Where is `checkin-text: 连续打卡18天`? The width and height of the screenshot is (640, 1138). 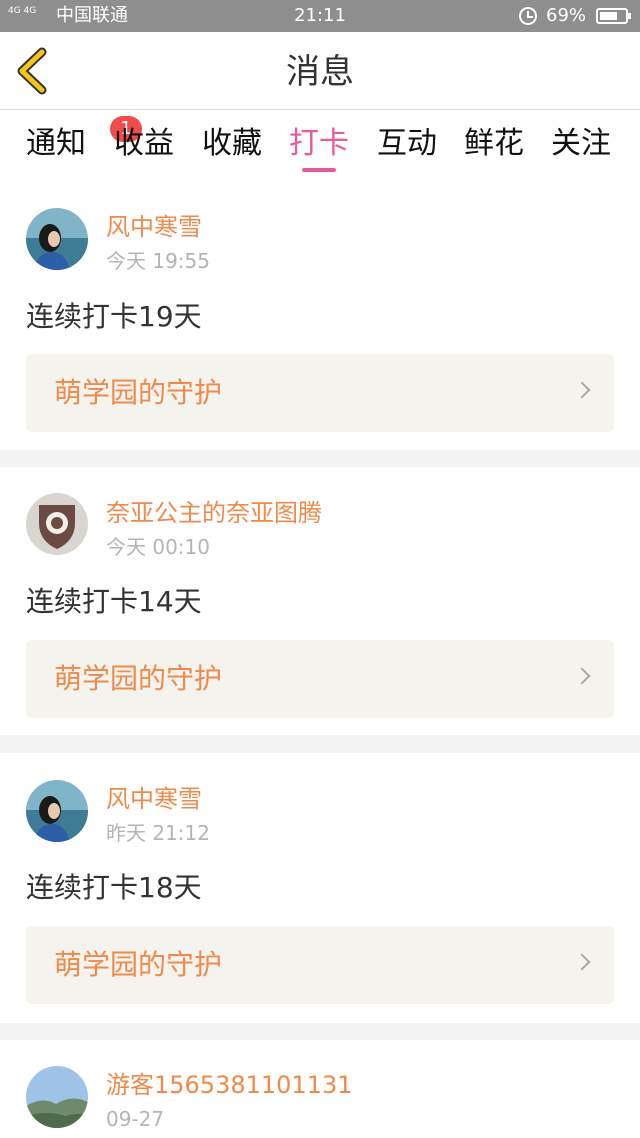
checkin-text: 连续打卡18天 is located at coordinates (114, 887).